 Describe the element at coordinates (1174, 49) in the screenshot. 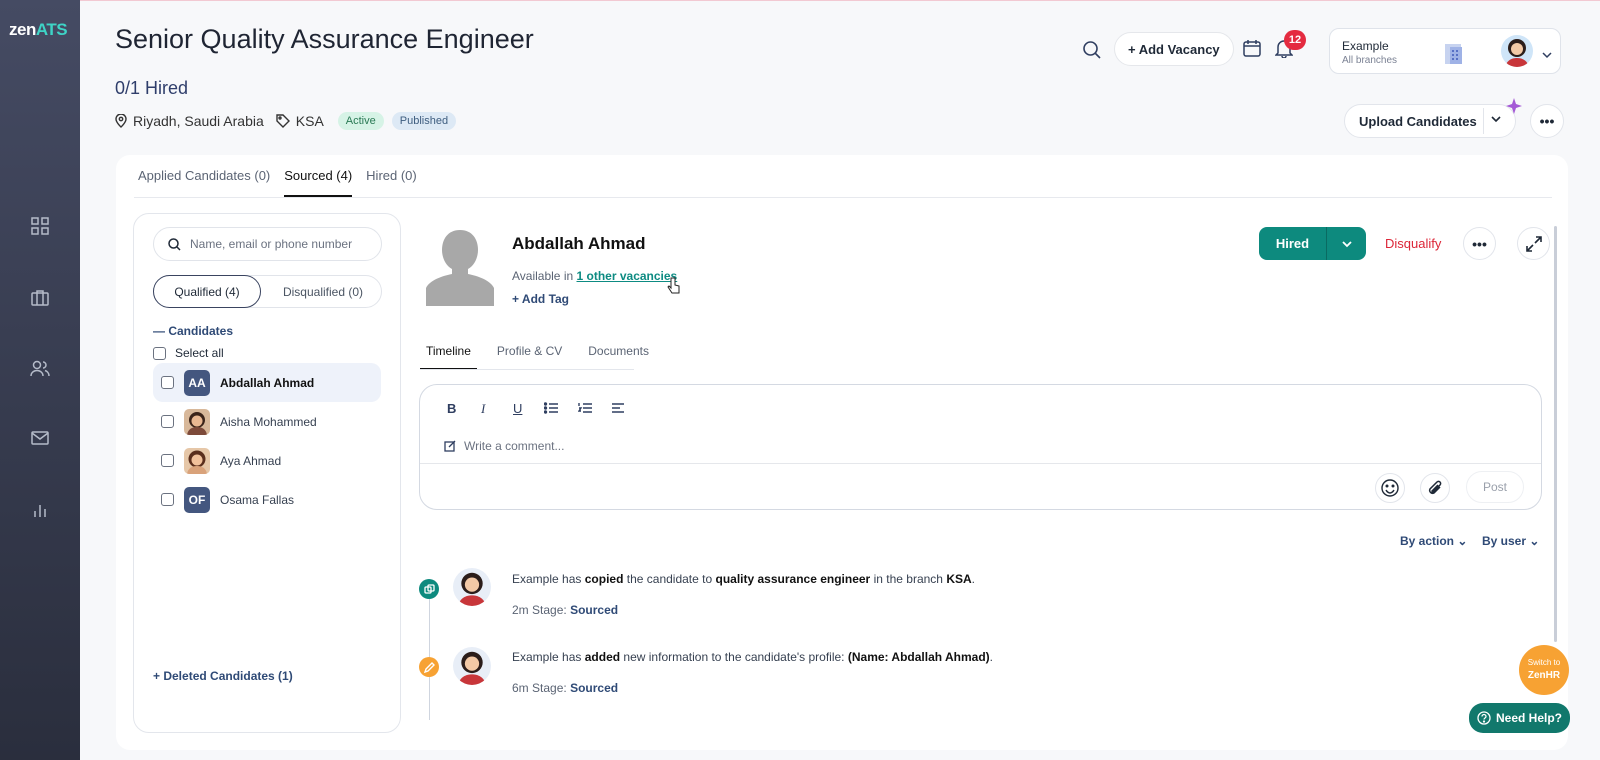

I see `add-vacancy-button: + Add Vacancy` at that location.